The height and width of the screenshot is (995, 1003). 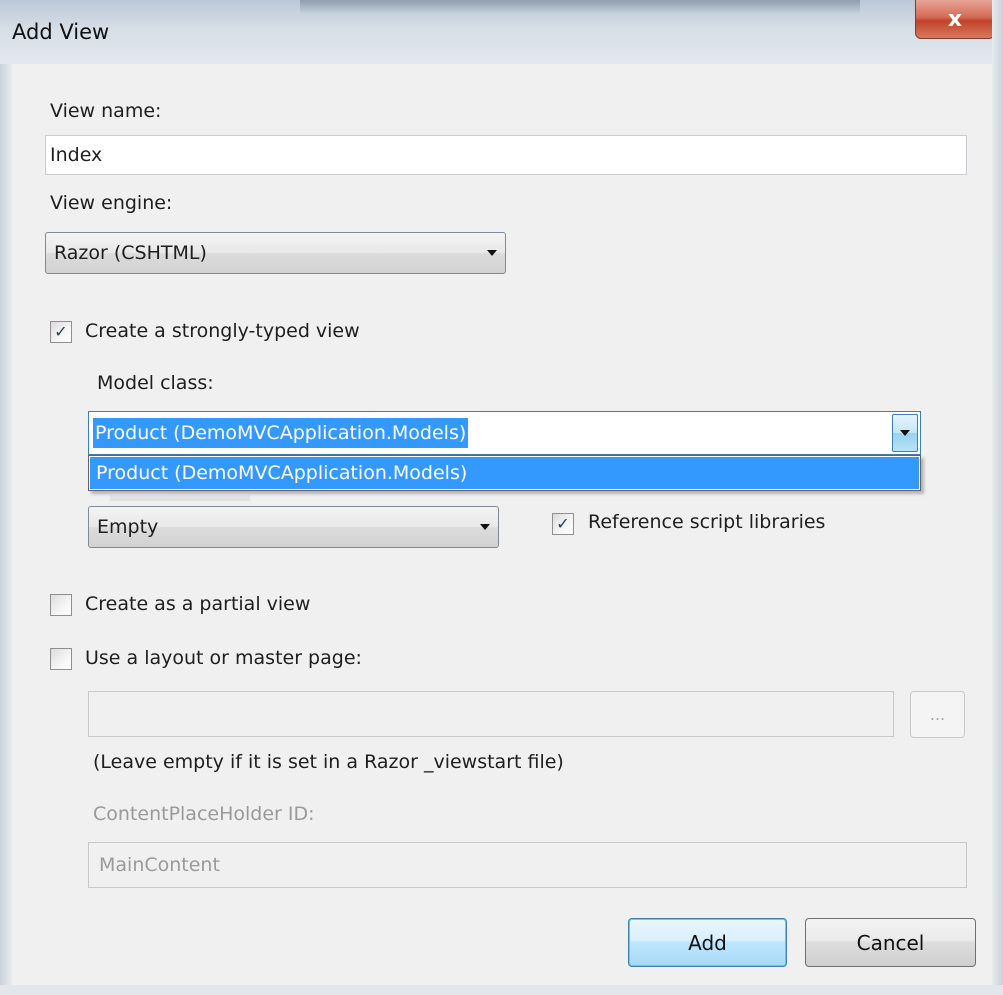 I want to click on titlebar-shadow, so click(x=580, y=7).